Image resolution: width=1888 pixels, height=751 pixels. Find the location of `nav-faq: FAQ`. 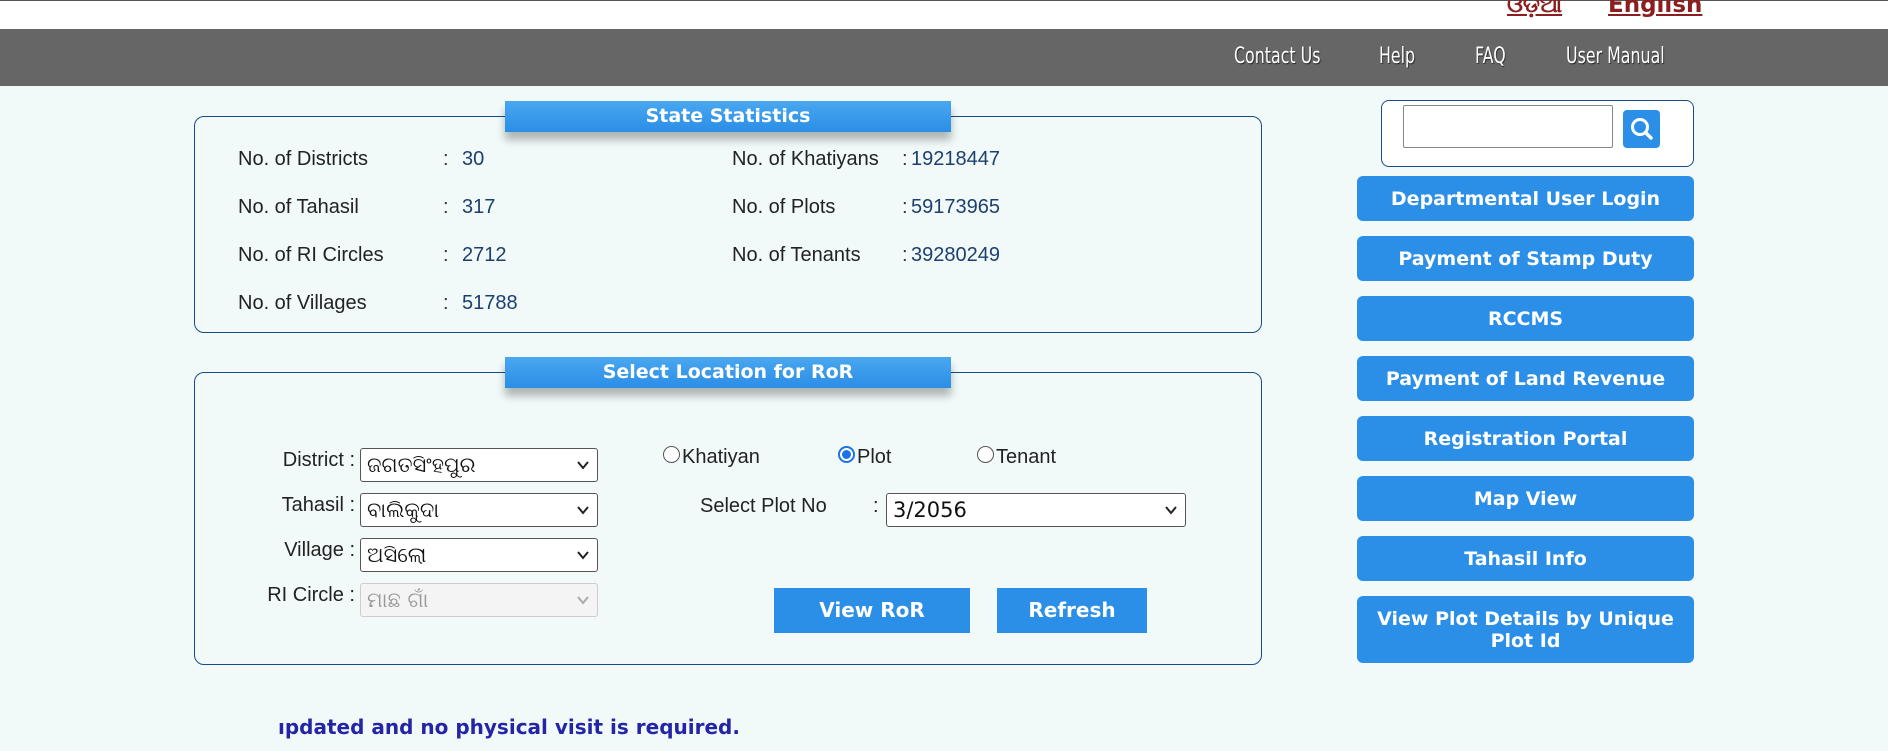

nav-faq: FAQ is located at coordinates (1490, 56).